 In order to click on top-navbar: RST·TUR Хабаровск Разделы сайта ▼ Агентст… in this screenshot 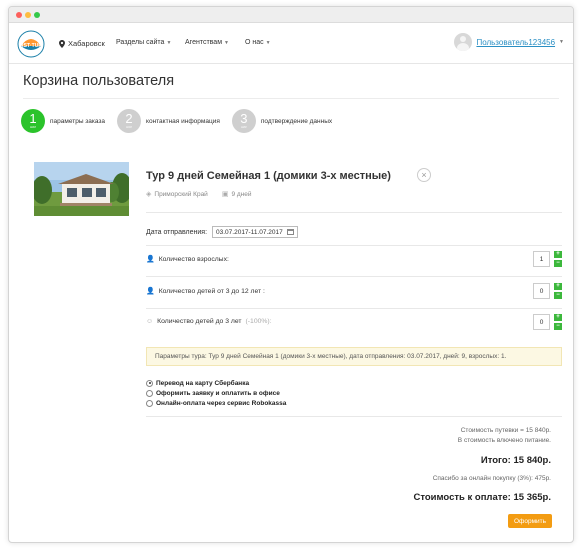, I will do `click(291, 44)`.